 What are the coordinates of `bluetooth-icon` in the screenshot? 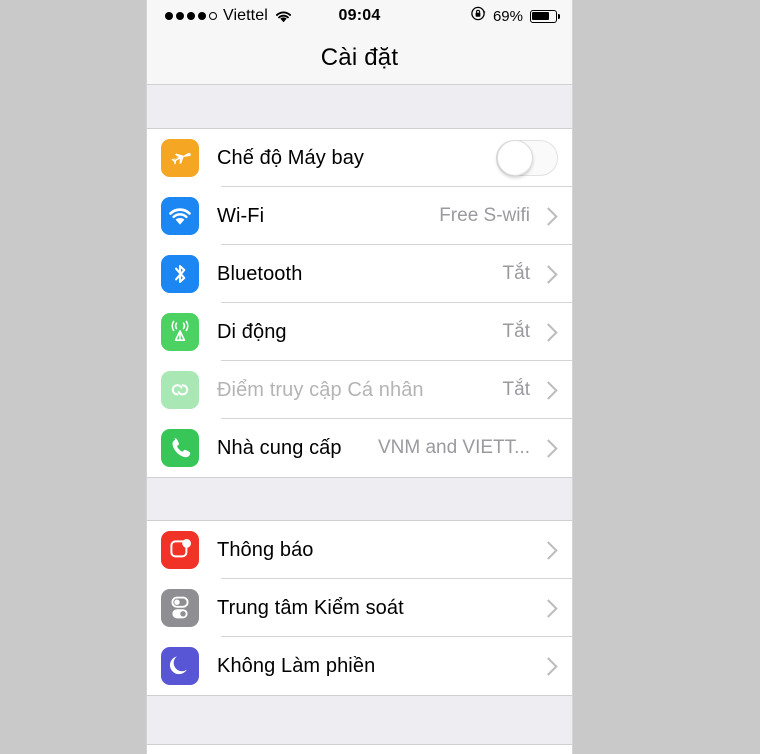 It's located at (180, 274).